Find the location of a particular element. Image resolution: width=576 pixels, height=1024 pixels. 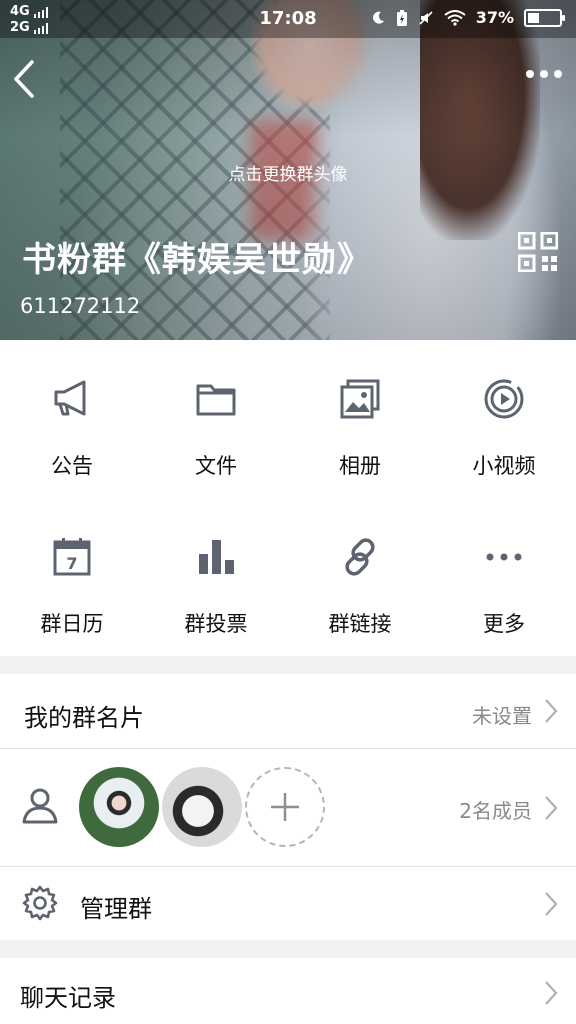

row-title: 管理群 is located at coordinates (116, 909).